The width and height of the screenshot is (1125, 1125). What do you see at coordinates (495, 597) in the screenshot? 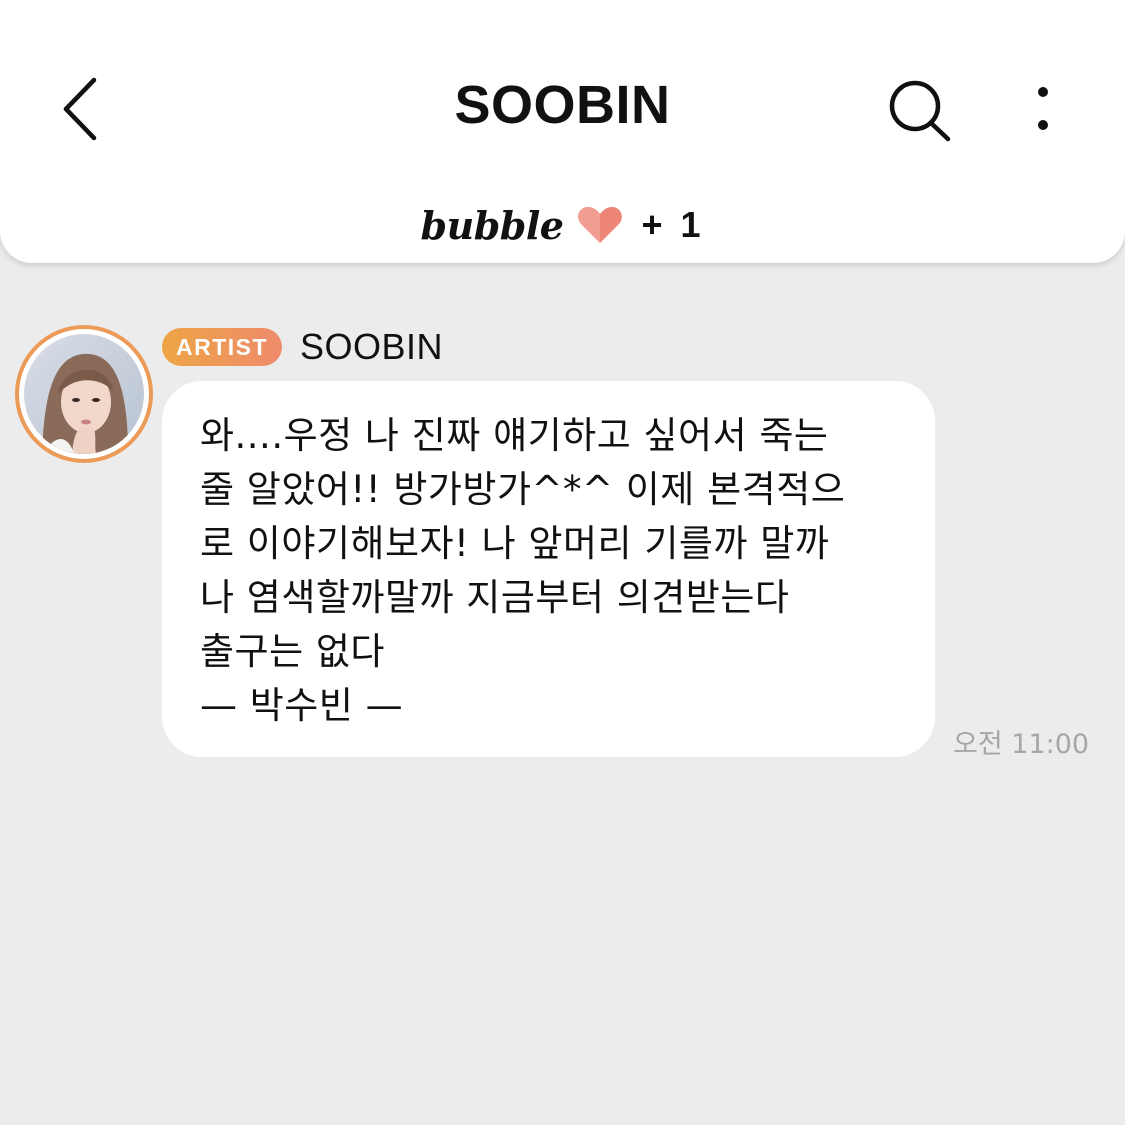
I see `message-line: 나 염색할까말까 지금부터 의견받는다` at bounding box center [495, 597].